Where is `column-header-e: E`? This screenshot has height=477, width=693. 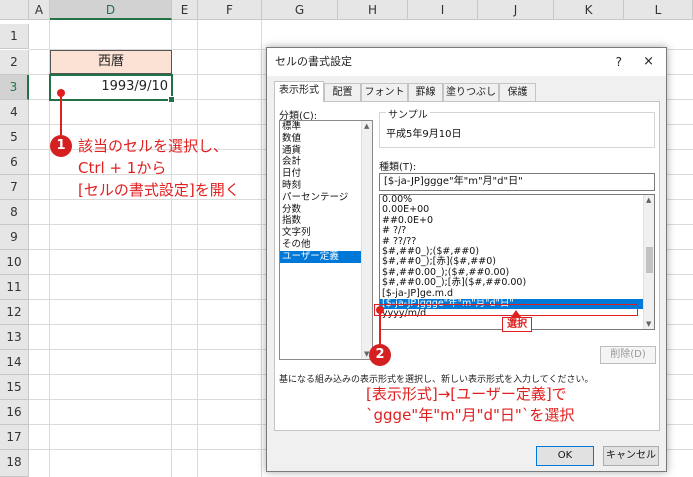 column-header-e: E is located at coordinates (185, 10).